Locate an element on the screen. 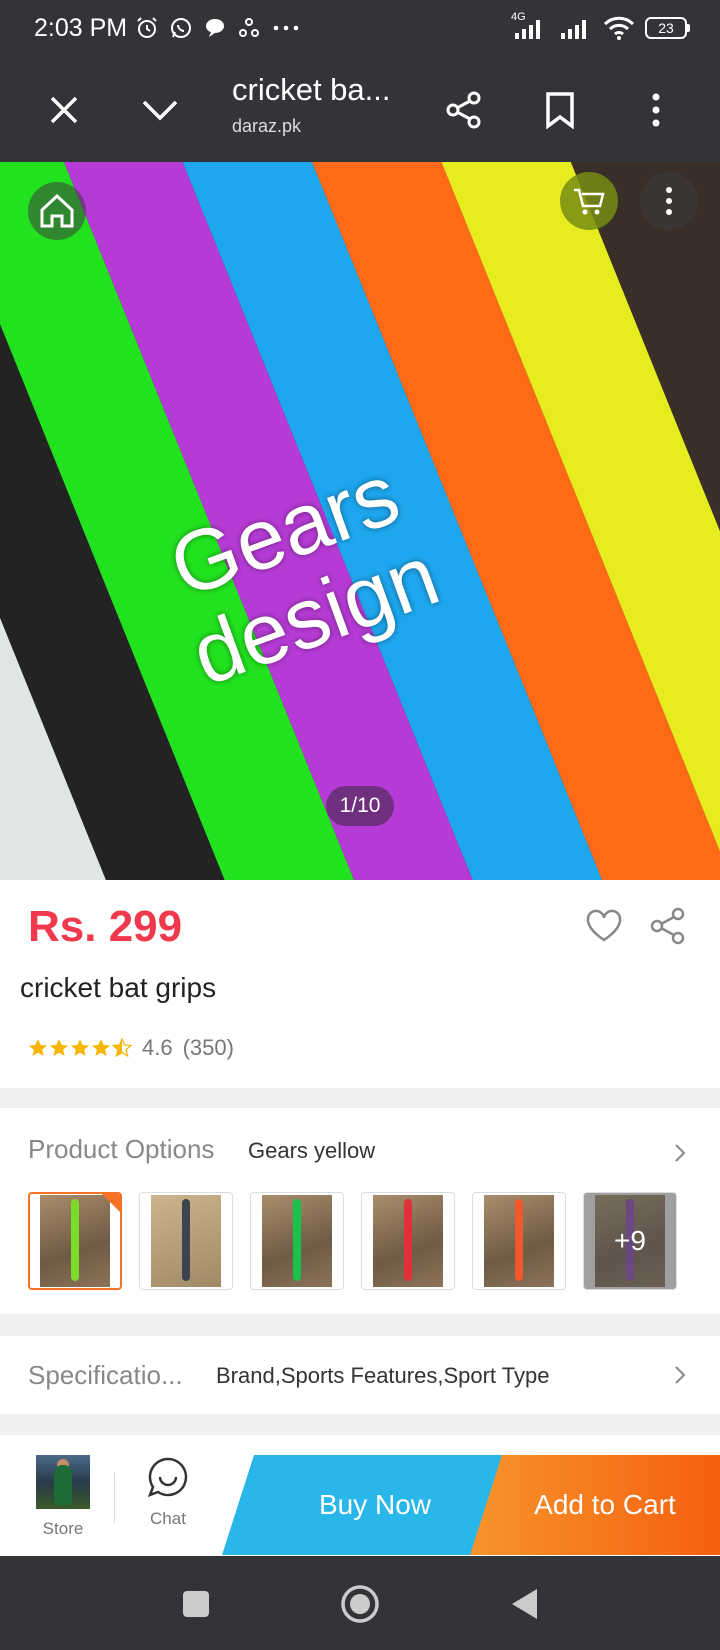 The width and height of the screenshot is (720, 1650). chat-icon is located at coordinates (167, 1477).